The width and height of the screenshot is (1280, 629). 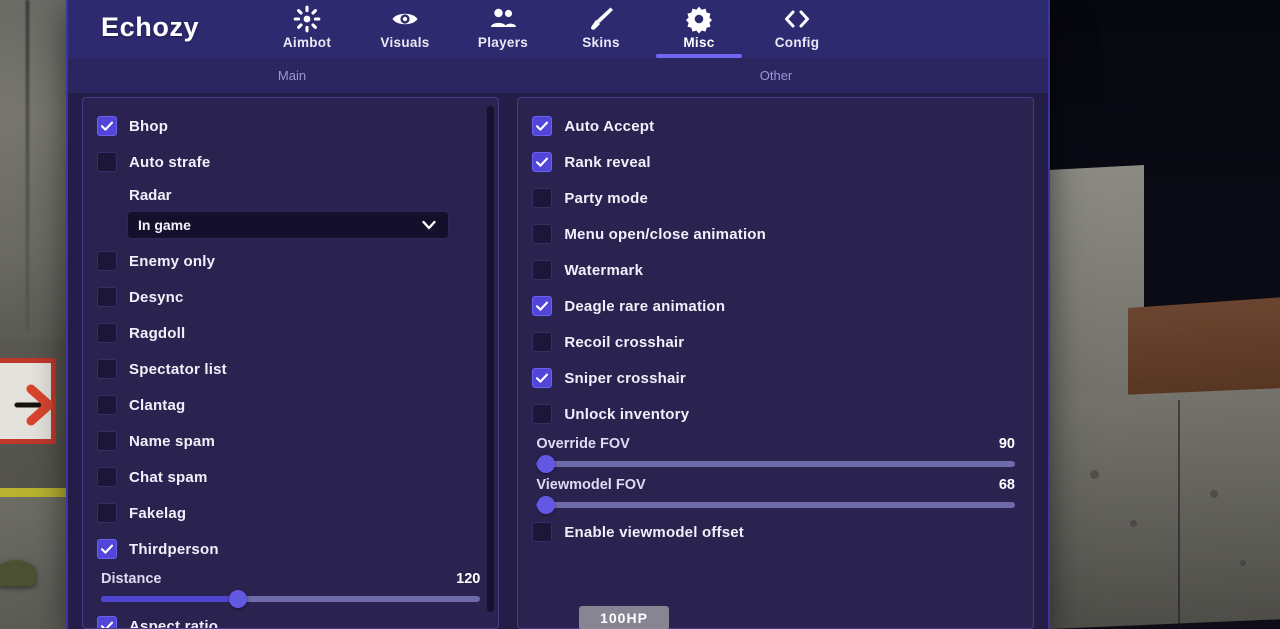 What do you see at coordinates (290, 549) in the screenshot?
I see `setting-row-thirdperson: Thirdperson` at bounding box center [290, 549].